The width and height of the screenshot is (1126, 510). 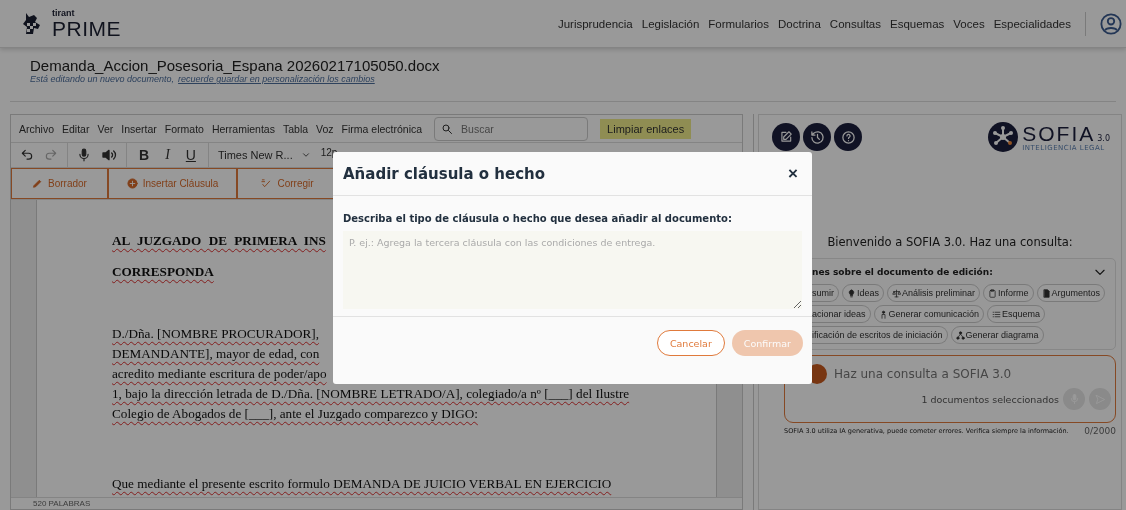 I want to click on suggestion-chip: acionar ideas, so click(x=841, y=314).